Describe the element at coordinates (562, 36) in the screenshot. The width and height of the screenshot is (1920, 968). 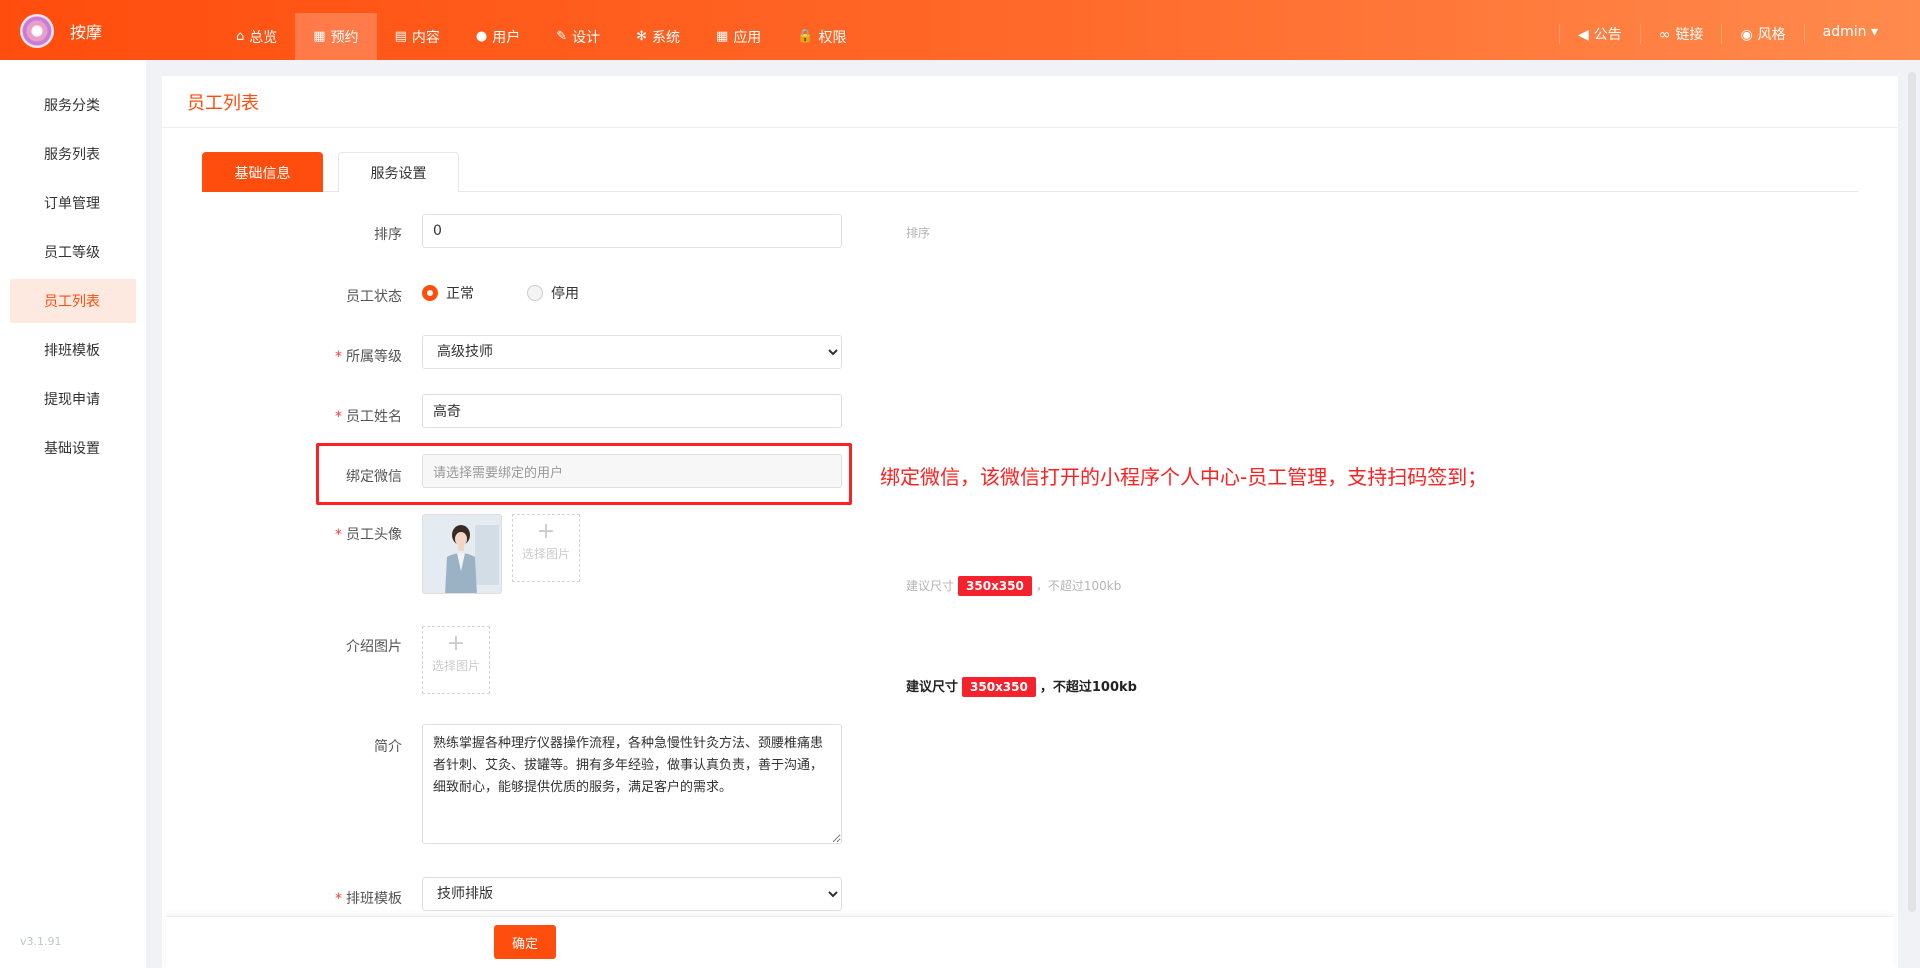
I see `brush-icon: ✎` at that location.